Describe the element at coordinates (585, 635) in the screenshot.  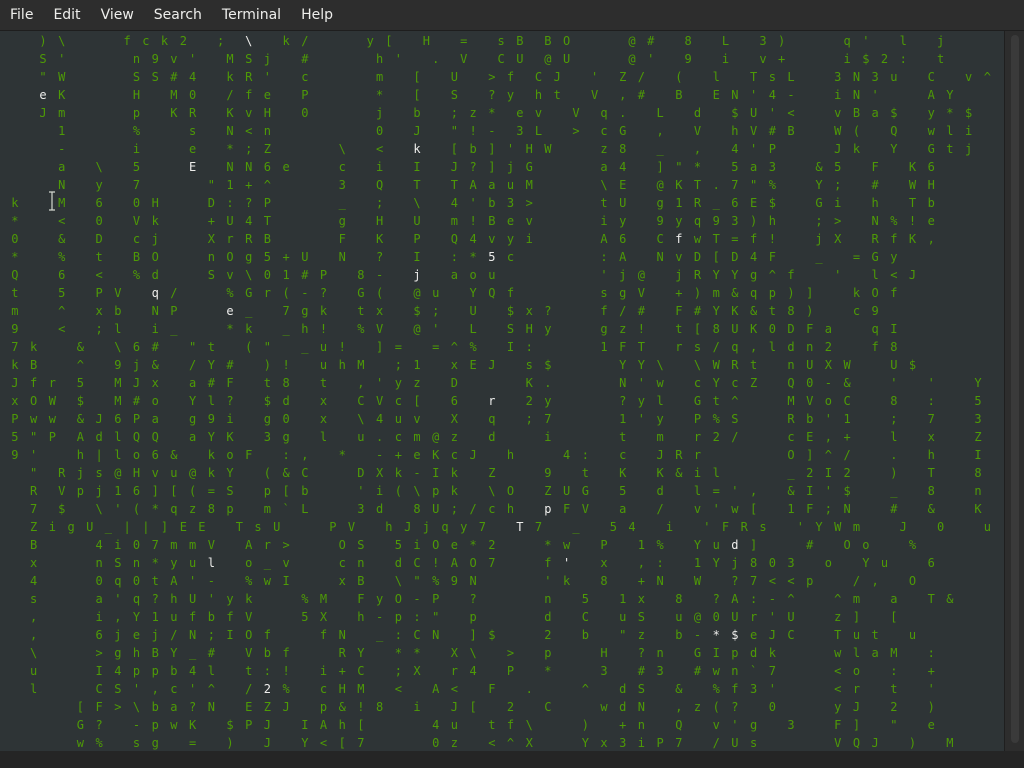
I see `matrix-glyph: b` at that location.